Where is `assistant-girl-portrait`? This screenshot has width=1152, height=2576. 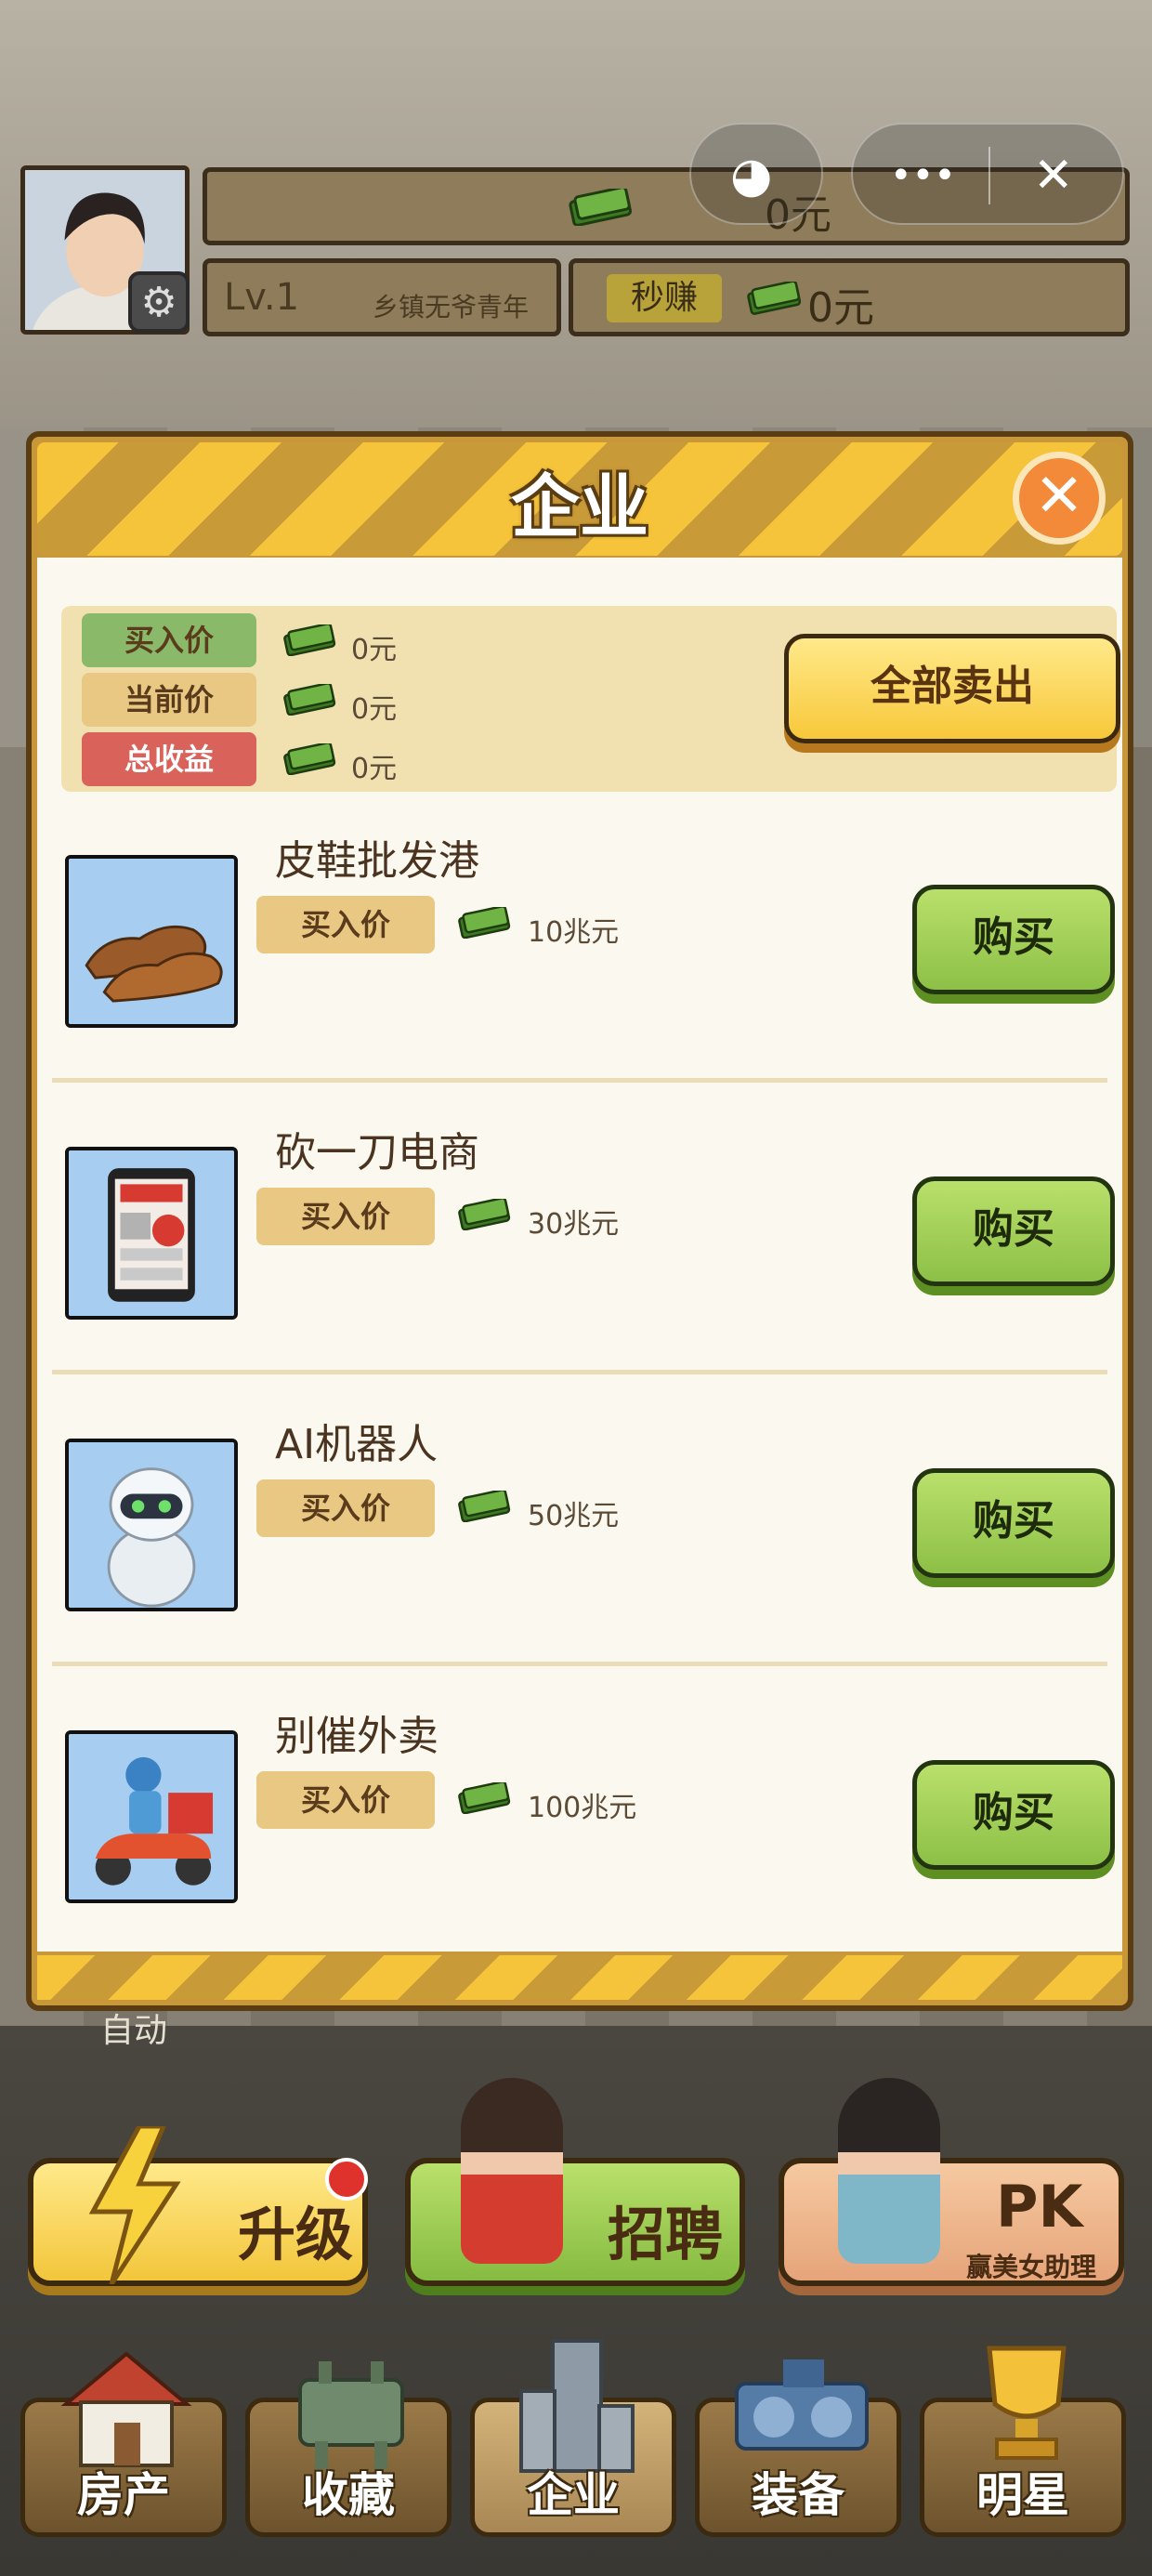
assistant-girl-portrait is located at coordinates (889, 2171).